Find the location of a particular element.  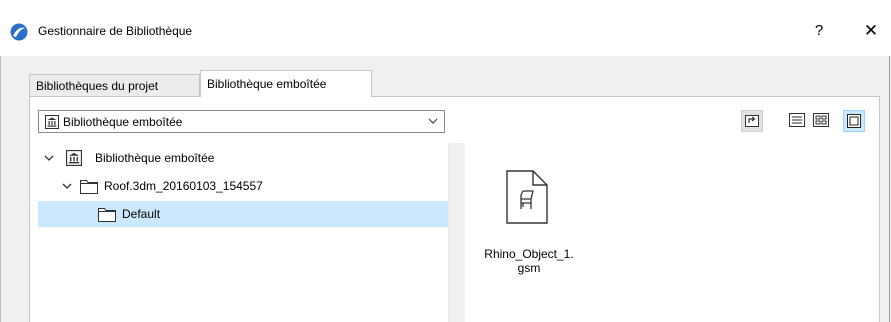

tree-item-label: Bibliothèque emboîtée is located at coordinates (155, 158).